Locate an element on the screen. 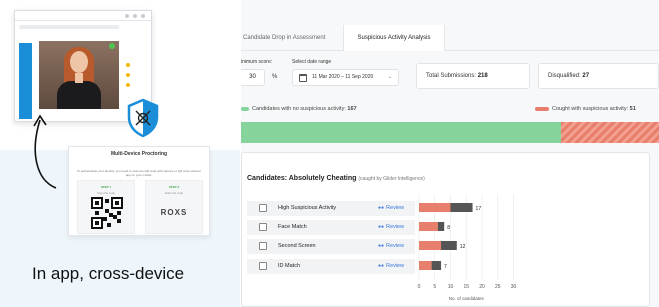  x-tick-label: 10 is located at coordinates (451, 287).